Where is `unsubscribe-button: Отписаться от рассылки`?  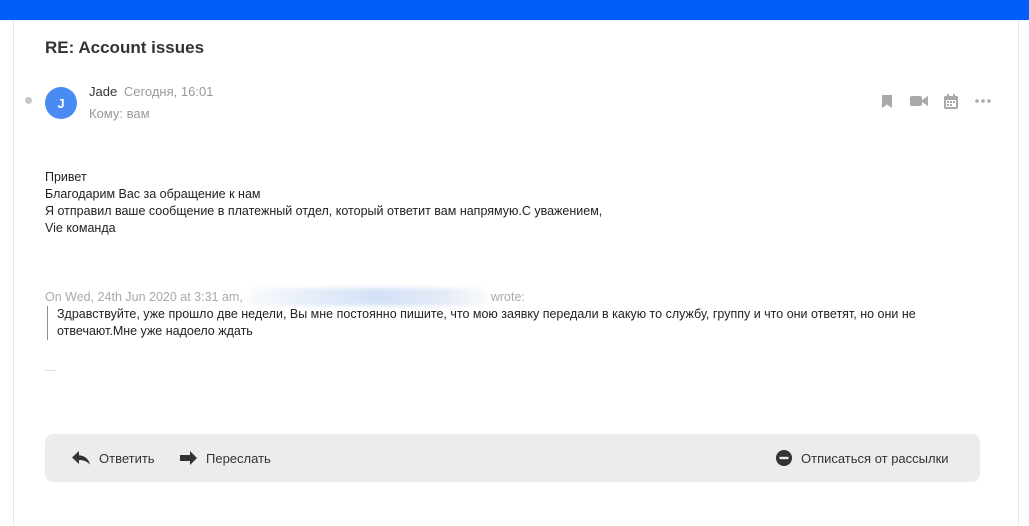 unsubscribe-button: Отписаться от рассылки is located at coordinates (862, 458).